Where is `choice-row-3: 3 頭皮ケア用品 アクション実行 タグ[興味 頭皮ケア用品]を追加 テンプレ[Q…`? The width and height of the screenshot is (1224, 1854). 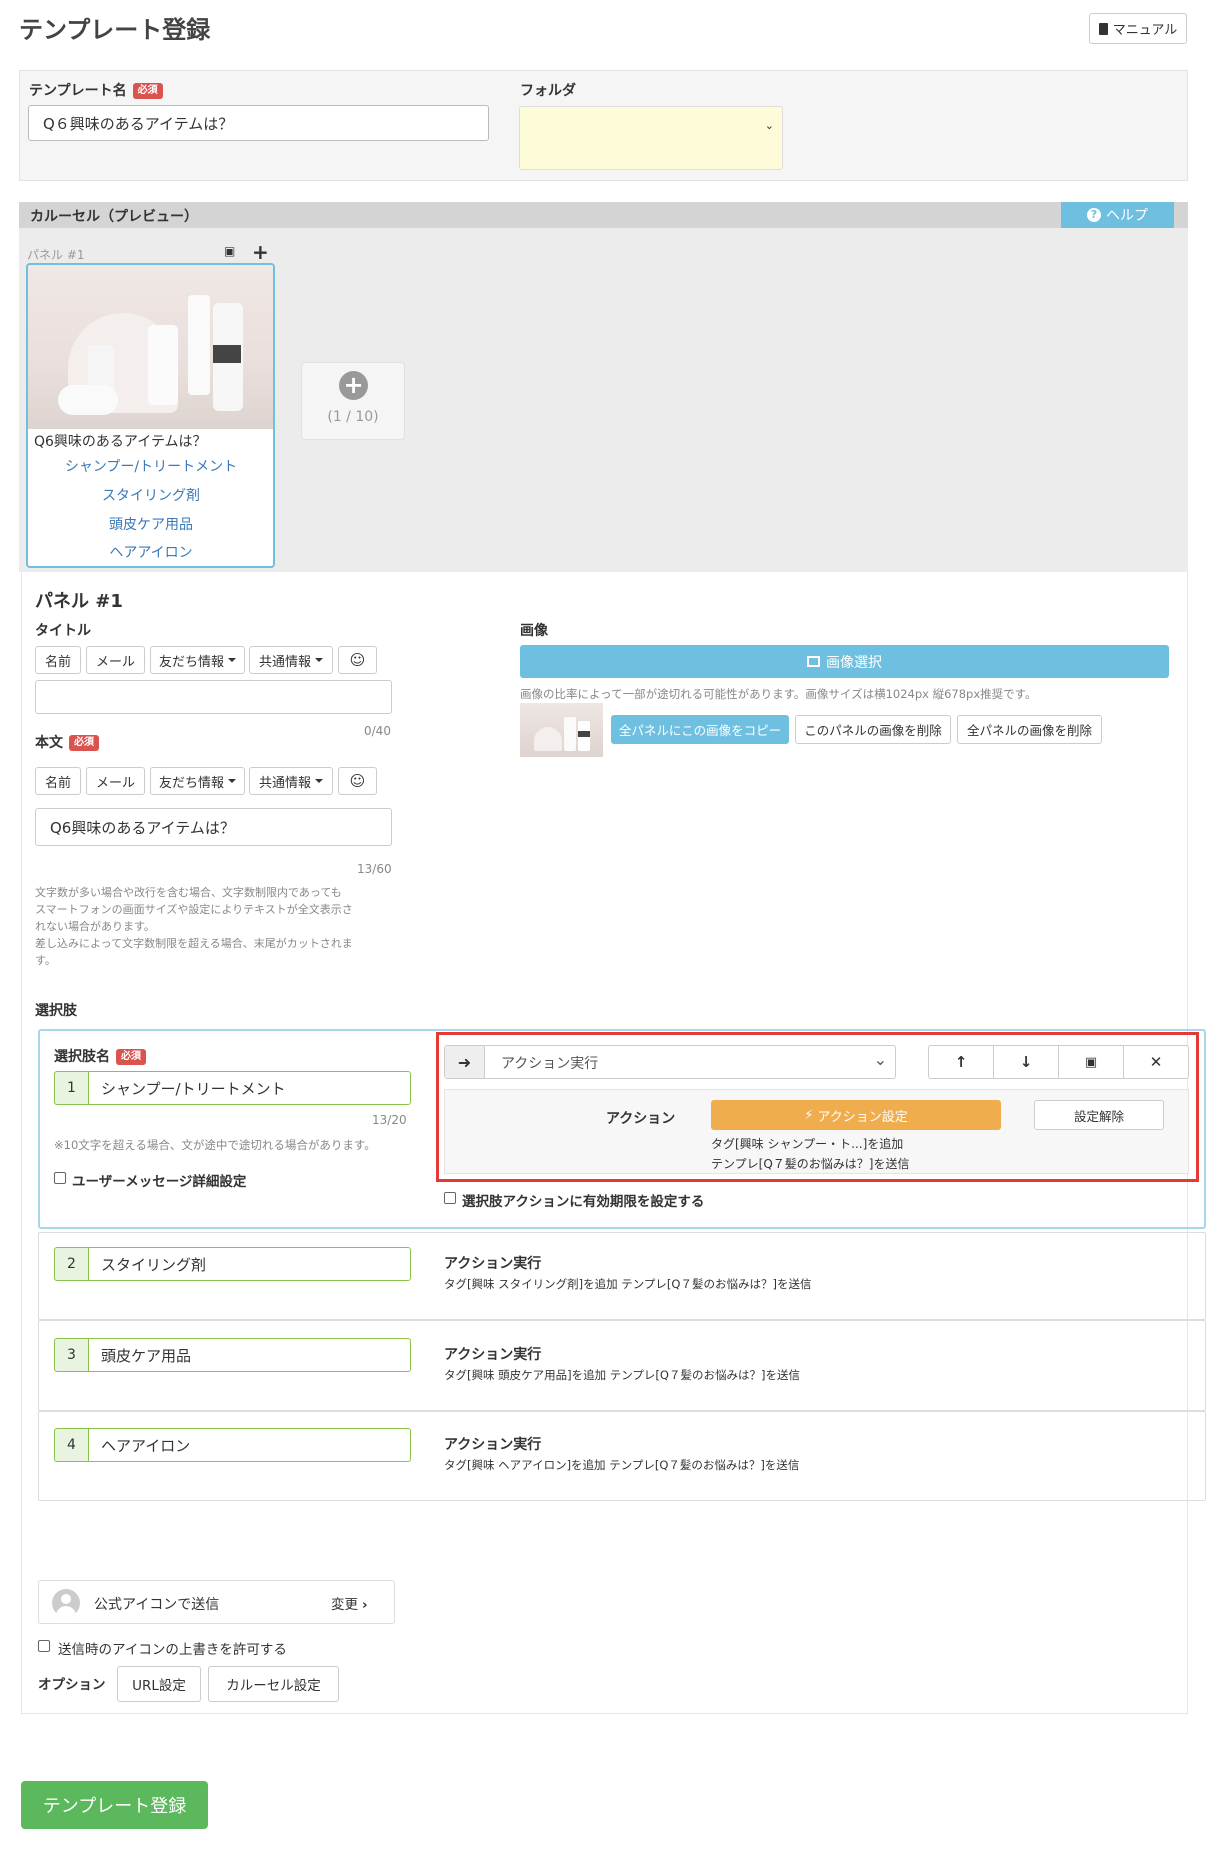
choice-row-3: 3 頭皮ケア用品 アクション実行 タグ[興味 頭皮ケア用品]を追加 テンプレ[Q… is located at coordinates (622, 1365).